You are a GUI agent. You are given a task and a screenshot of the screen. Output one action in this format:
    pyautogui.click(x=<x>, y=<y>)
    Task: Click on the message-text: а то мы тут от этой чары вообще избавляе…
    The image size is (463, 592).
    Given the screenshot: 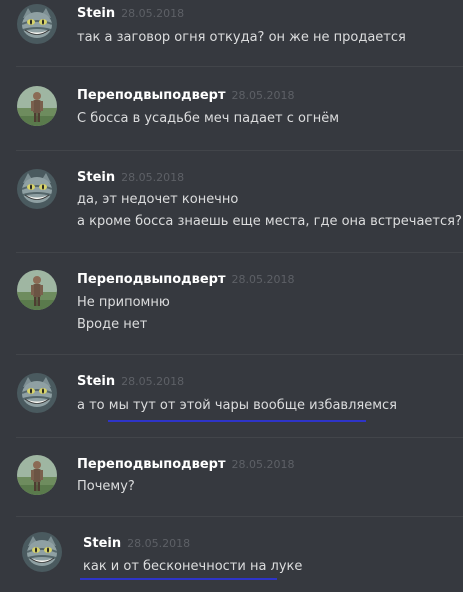 What is the action you would take?
    pyautogui.click(x=237, y=405)
    